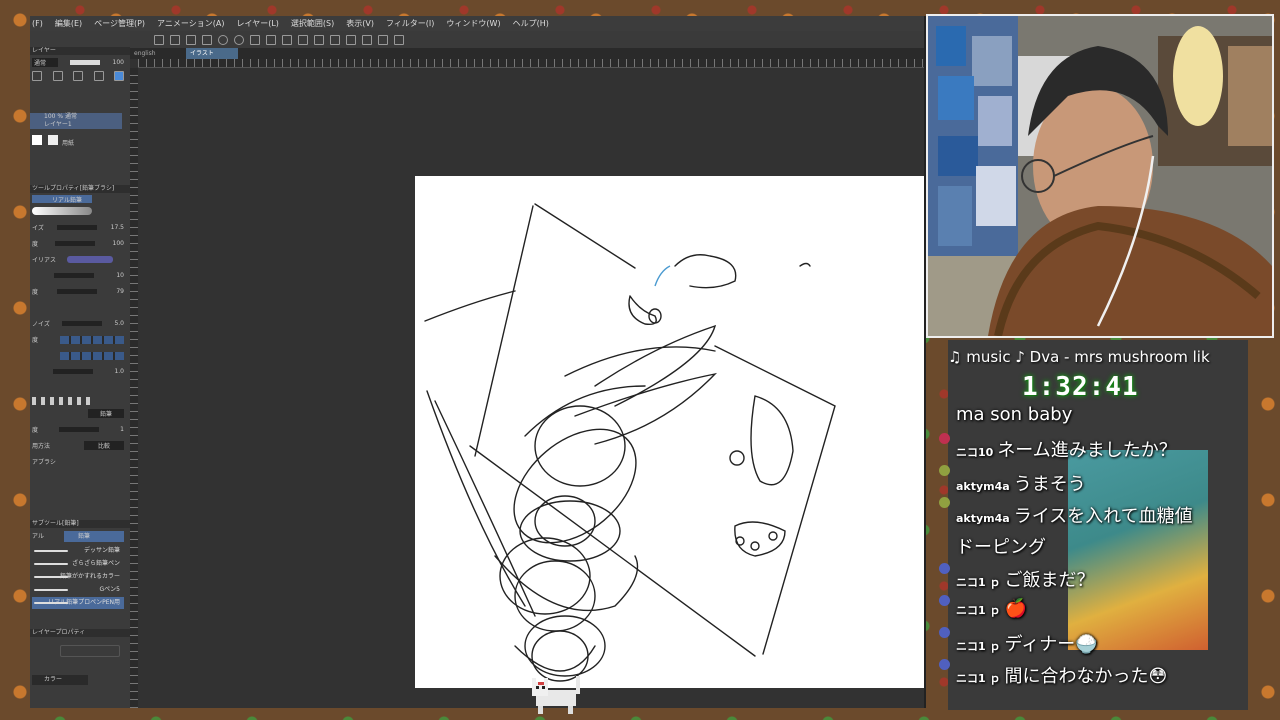 The image size is (1280, 720). Describe the element at coordinates (68, 23) in the screenshot. I see `menu-edit: 編集(E)` at that location.